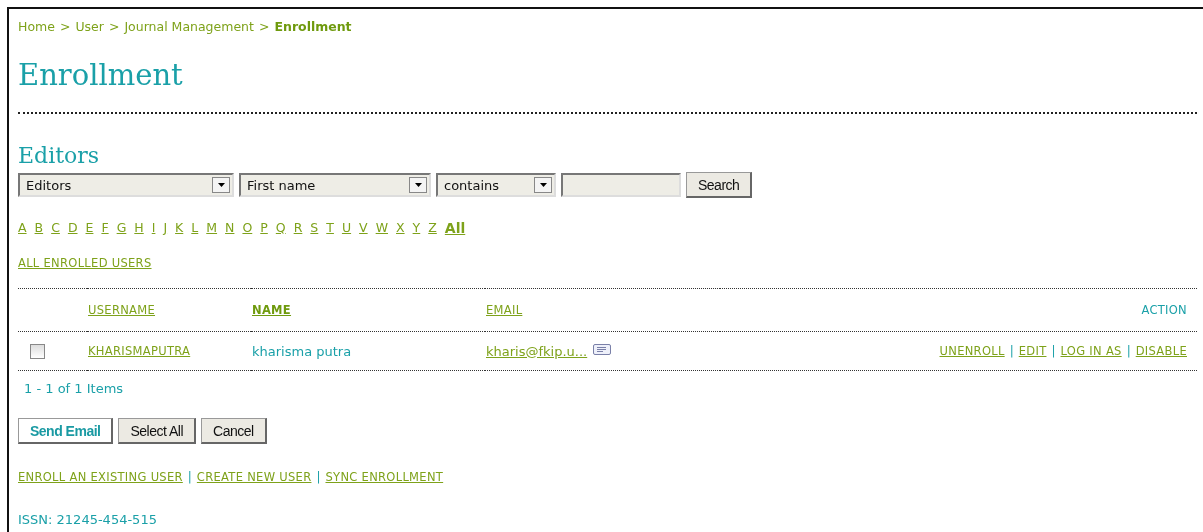 Image resolution: width=1203 pixels, height=532 pixels. What do you see at coordinates (122, 310) in the screenshot?
I see `column-header-link: USERNAME` at bounding box center [122, 310].